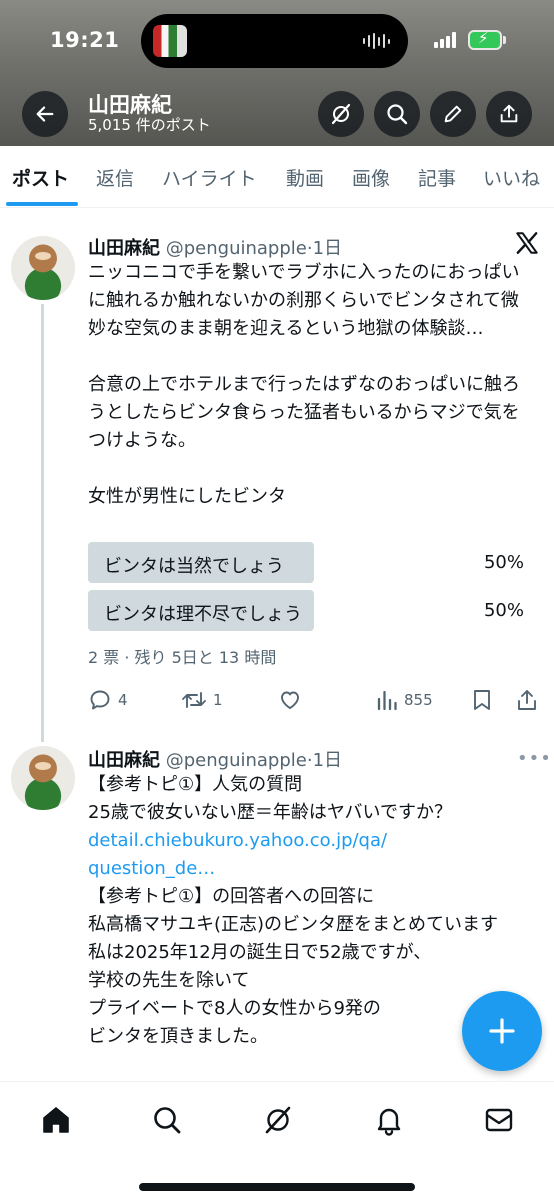  Describe the element at coordinates (260, 952) in the screenshot. I see `tweet-paragraph: 私は2025年12月の誕生日で52歳ですが、` at that location.